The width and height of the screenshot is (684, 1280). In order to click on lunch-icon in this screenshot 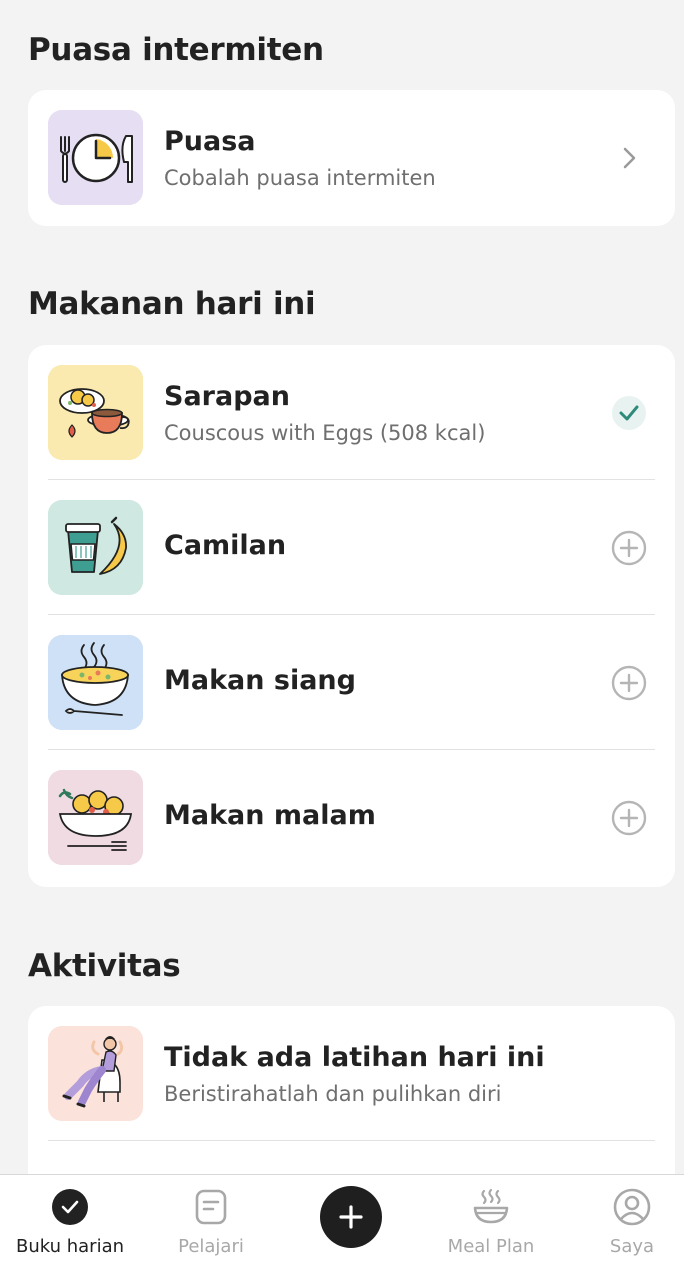, I will do `click(95, 682)`.